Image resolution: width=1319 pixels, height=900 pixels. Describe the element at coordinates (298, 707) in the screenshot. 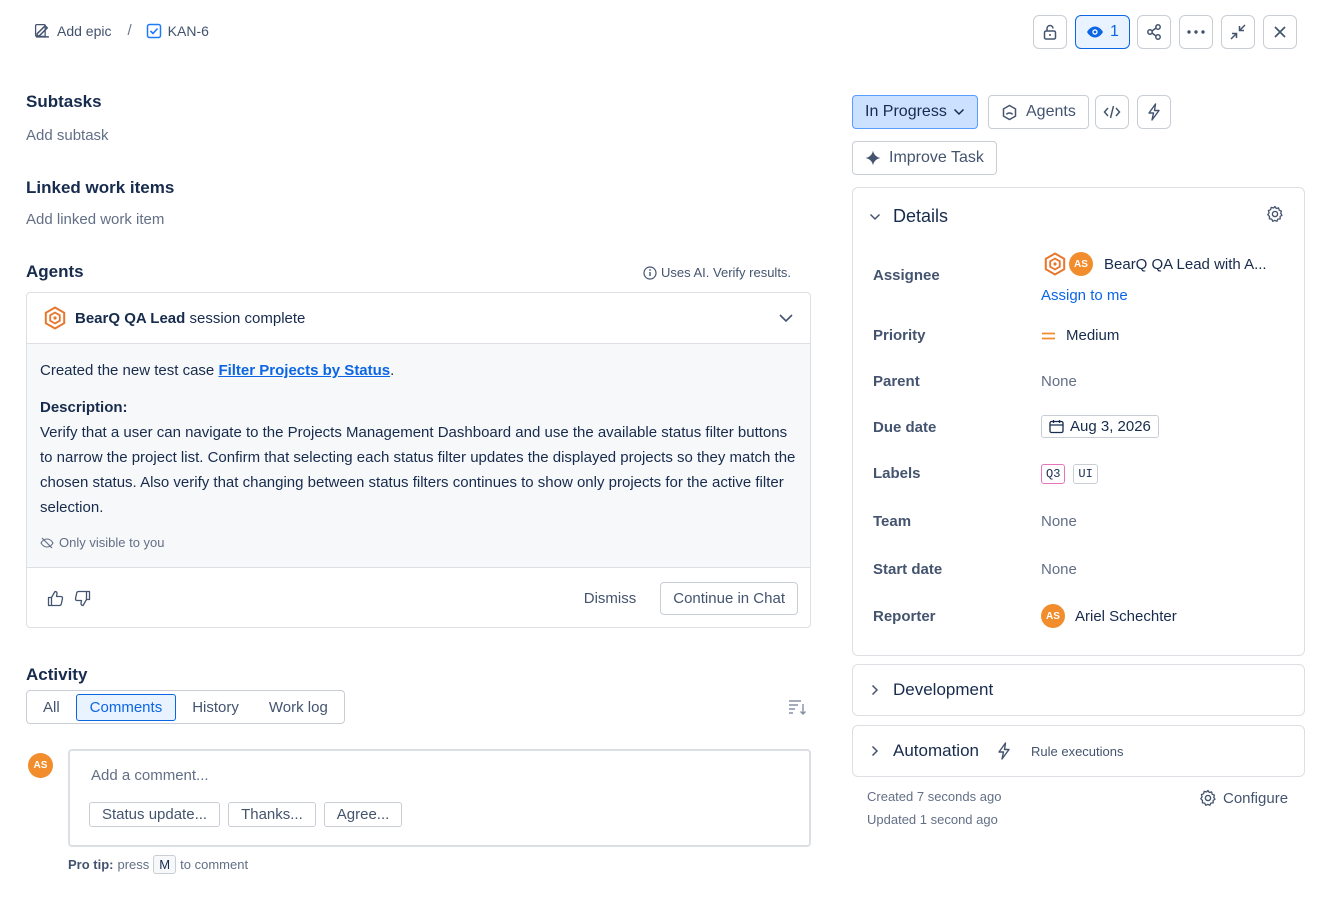

I see `tab-work-log: Work log` at that location.